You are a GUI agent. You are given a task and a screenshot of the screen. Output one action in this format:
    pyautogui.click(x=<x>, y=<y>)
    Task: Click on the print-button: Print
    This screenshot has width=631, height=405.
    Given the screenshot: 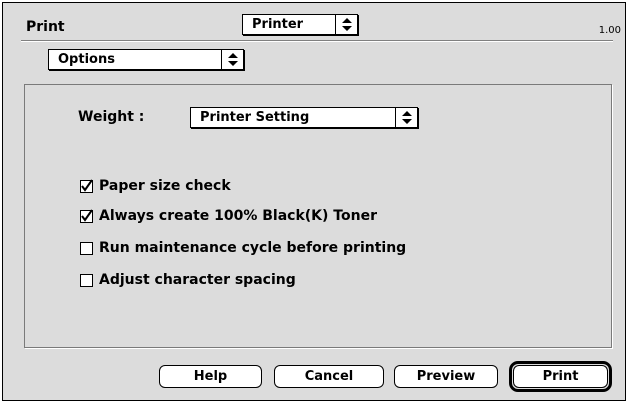 What is the action you would take?
    pyautogui.click(x=560, y=376)
    